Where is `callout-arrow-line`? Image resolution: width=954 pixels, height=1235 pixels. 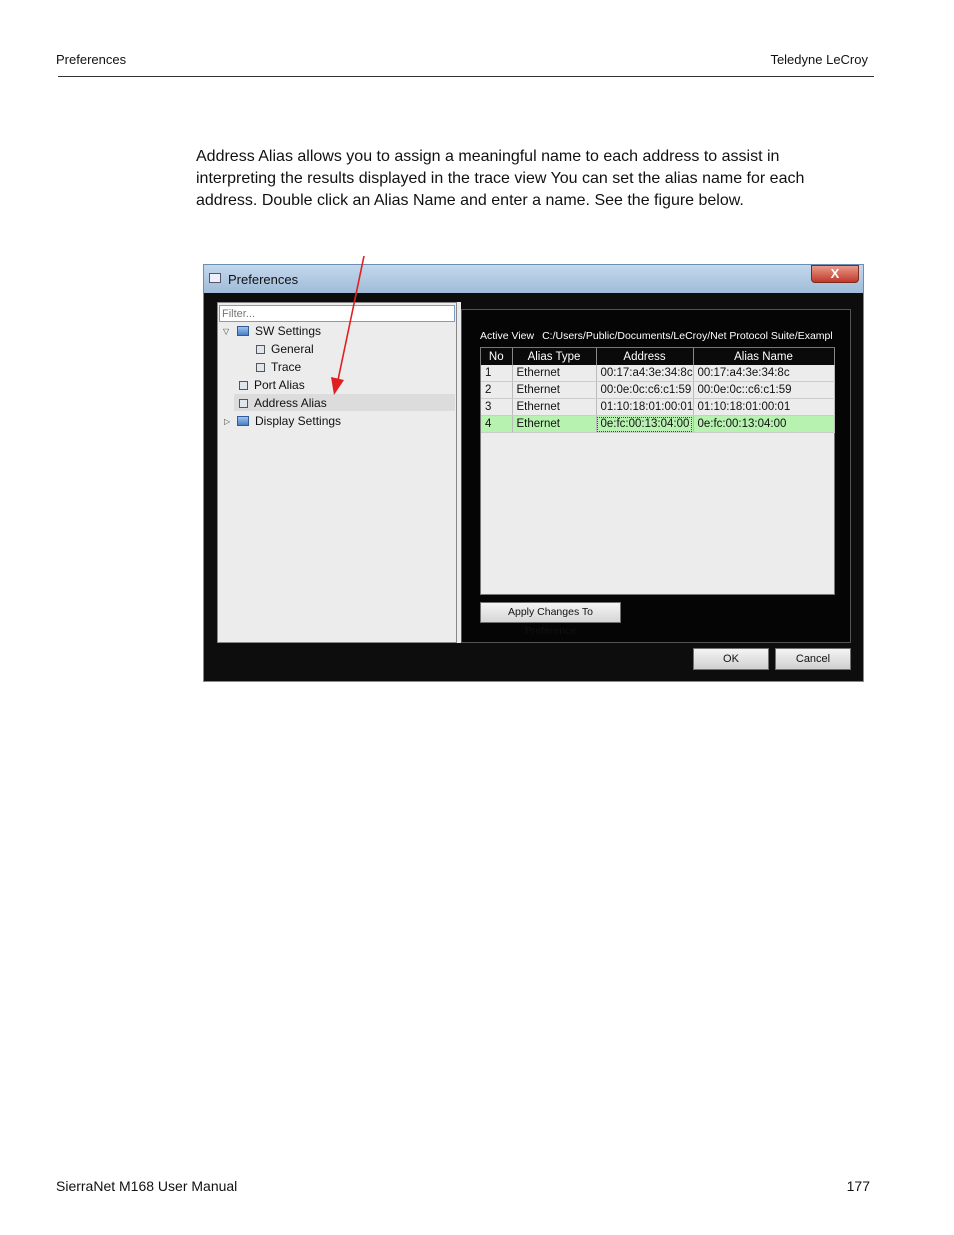
callout-arrow-line is located at coordinates (351, 318).